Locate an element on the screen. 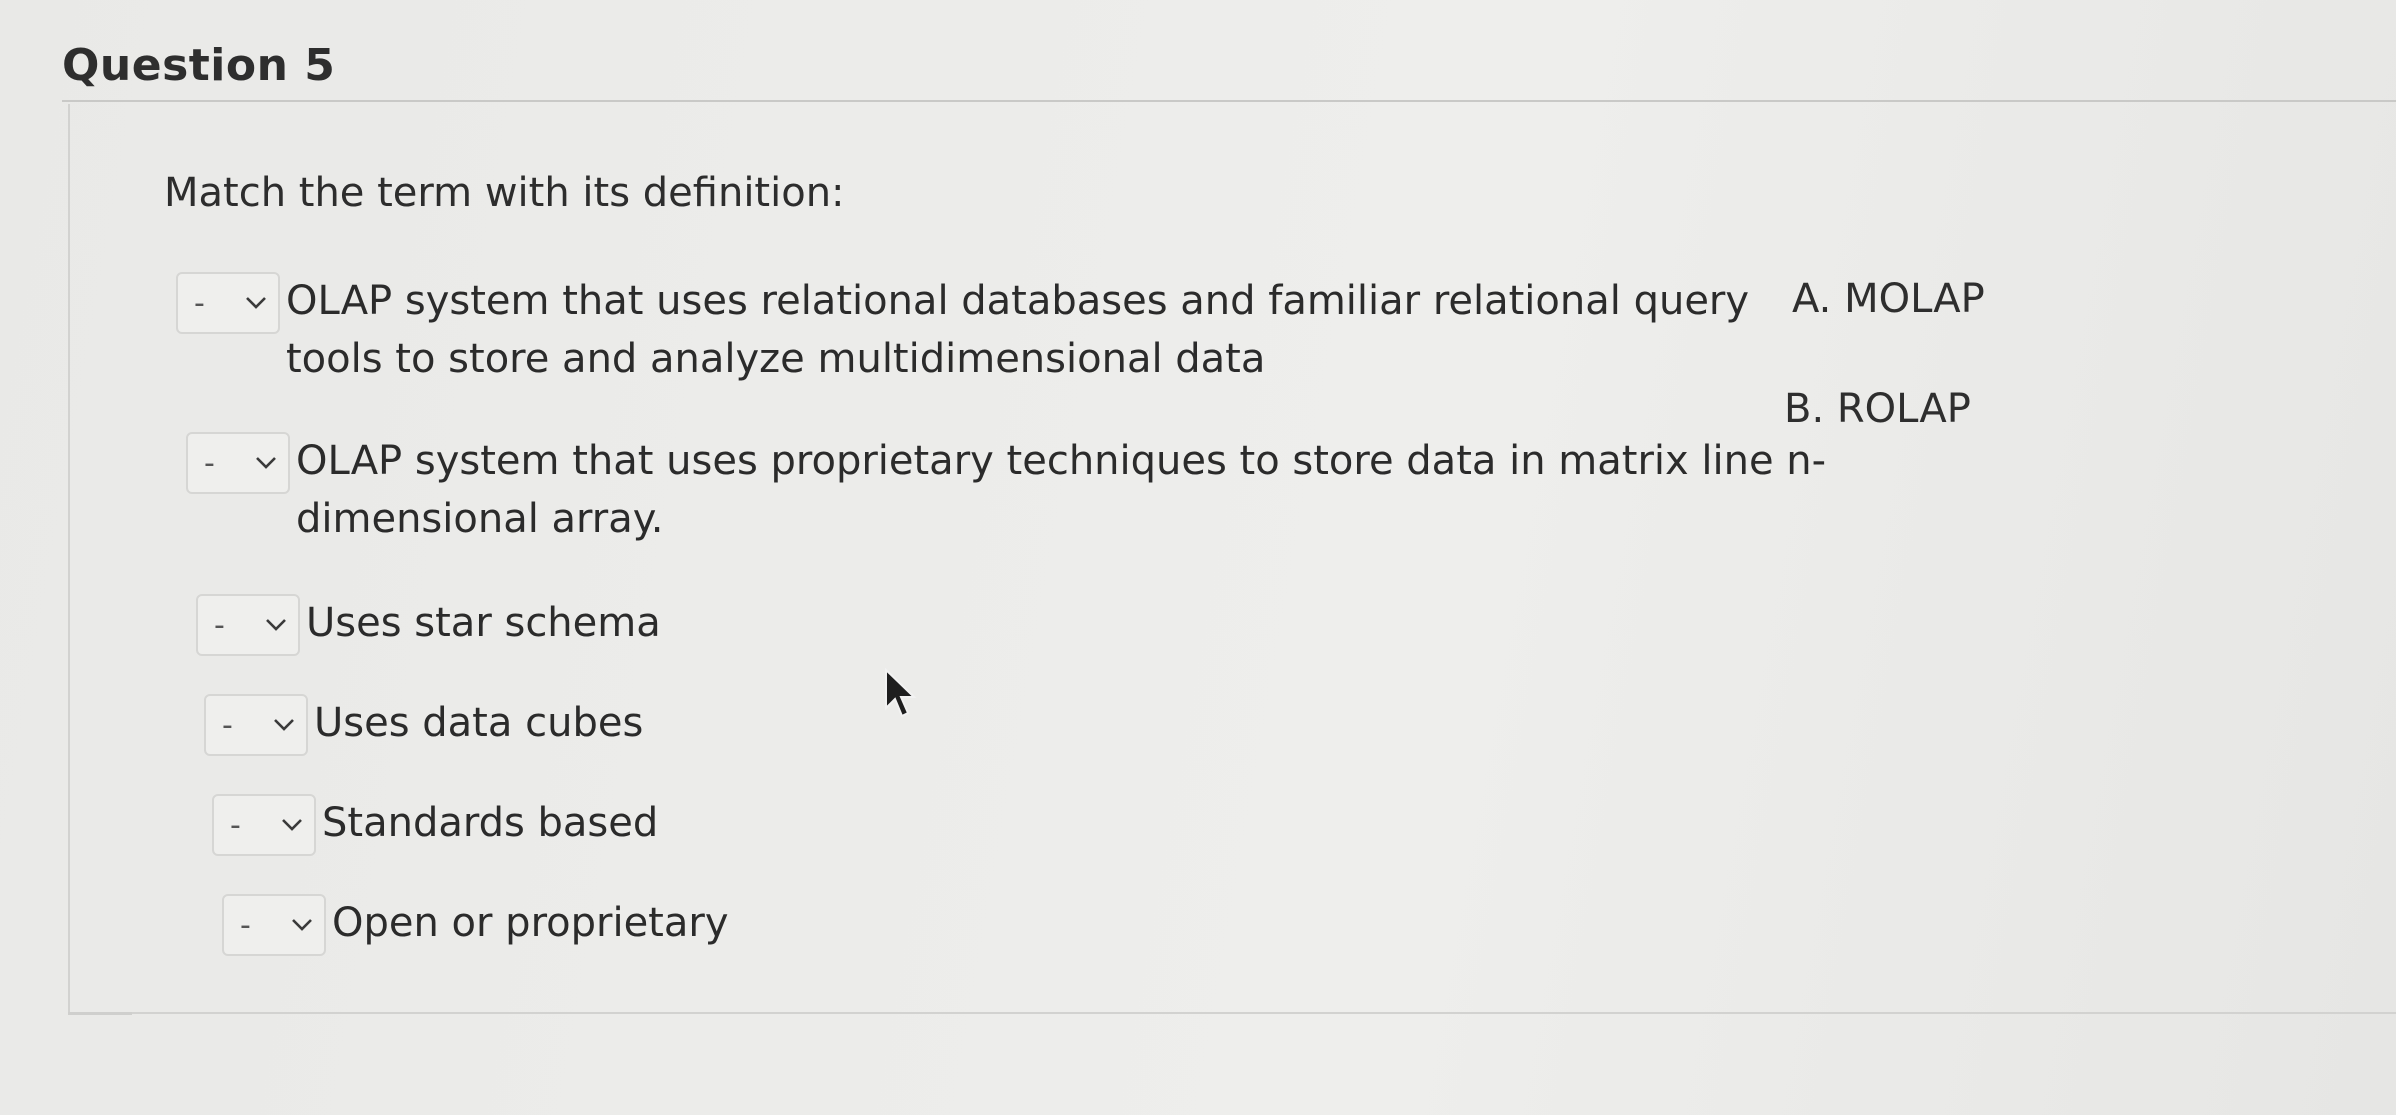 This screenshot has height=1115, width=2396. card-corner-accent is located at coordinates (100, 1013).